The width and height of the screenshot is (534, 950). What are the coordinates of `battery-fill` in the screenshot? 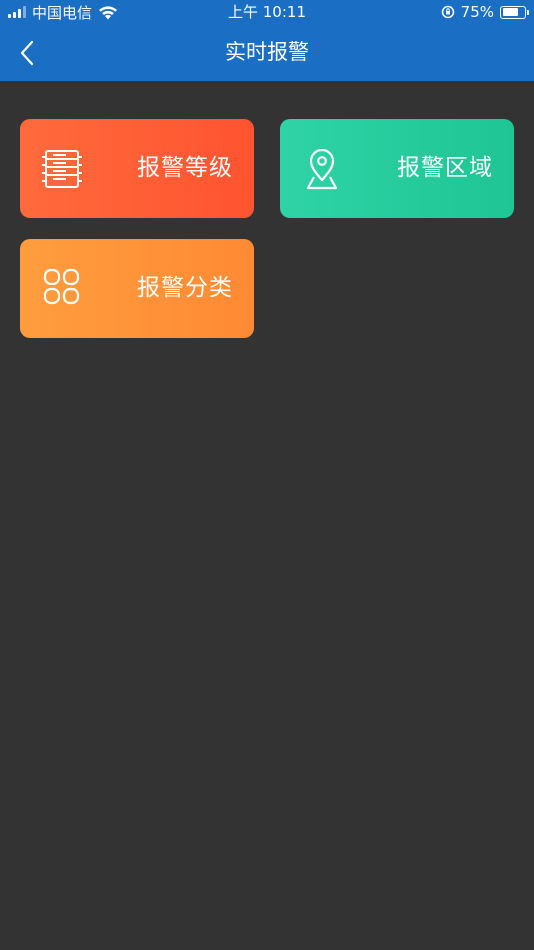 It's located at (510, 12).